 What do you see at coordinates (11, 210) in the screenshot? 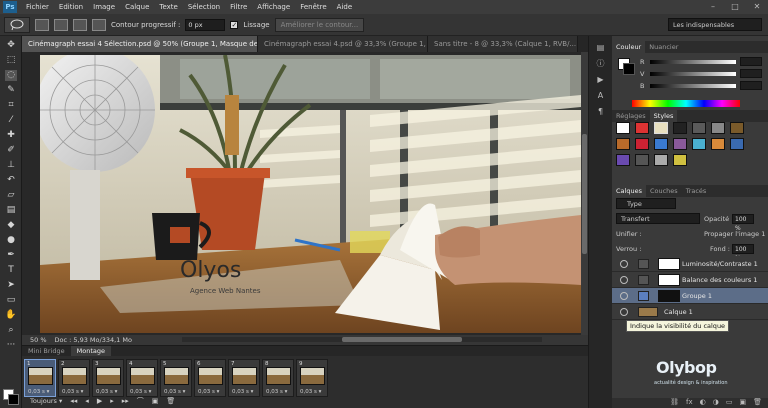
I see `gradient-tool-icon: ▤` at bounding box center [11, 210].